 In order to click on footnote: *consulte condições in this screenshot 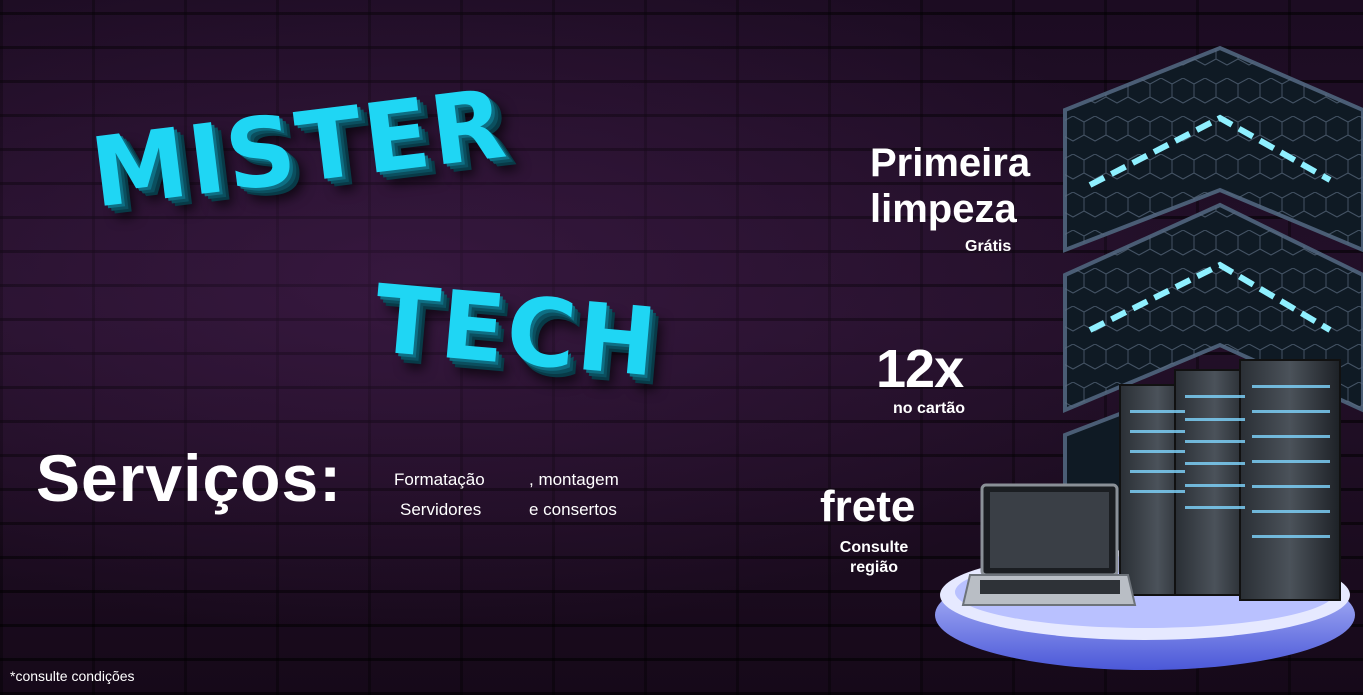, I will do `click(72, 676)`.